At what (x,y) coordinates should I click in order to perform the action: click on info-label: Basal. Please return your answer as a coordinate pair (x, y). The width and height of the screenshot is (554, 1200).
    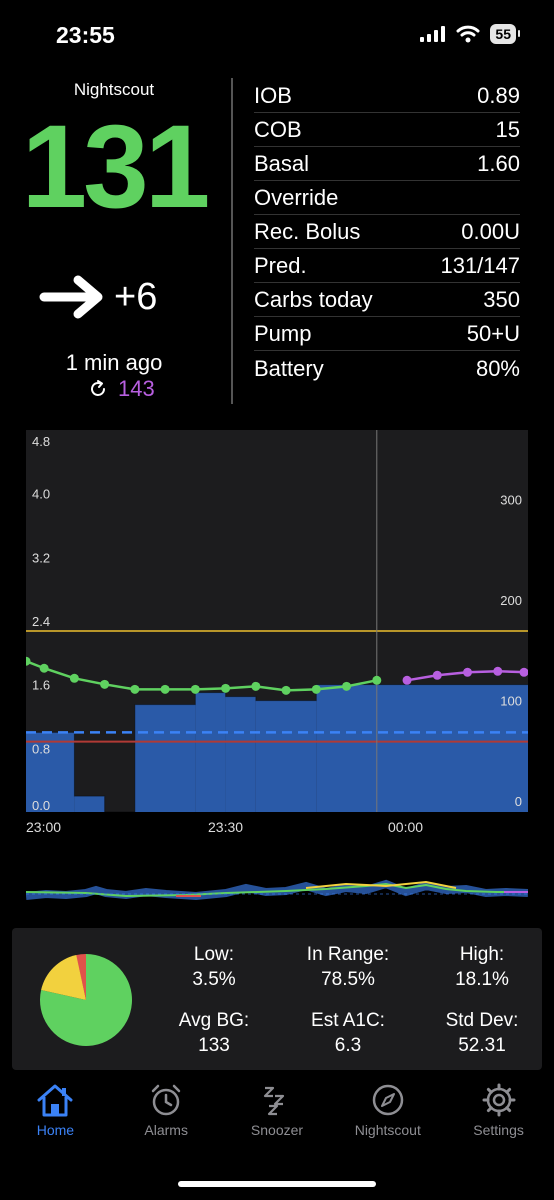
    Looking at the image, I should click on (282, 163).